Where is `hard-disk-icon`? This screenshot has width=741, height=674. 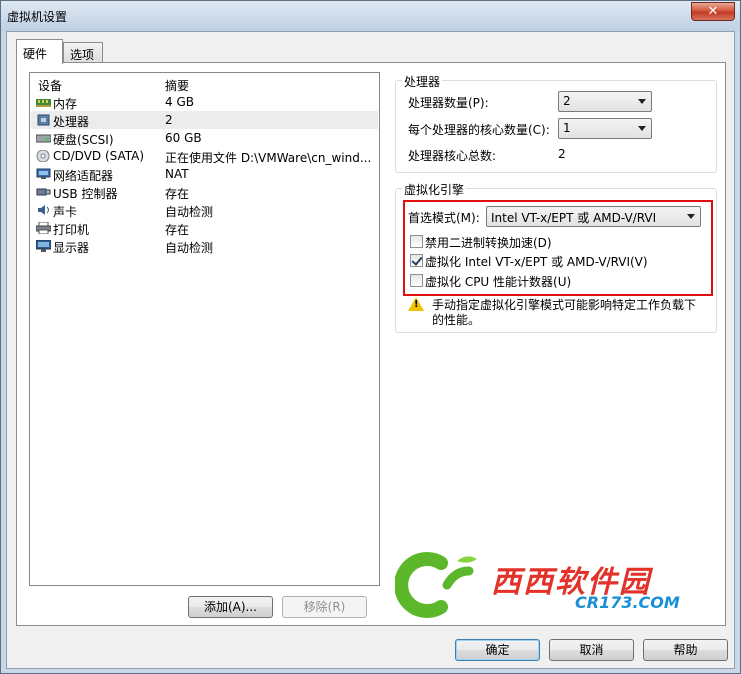
hard-disk-icon is located at coordinates (43, 138).